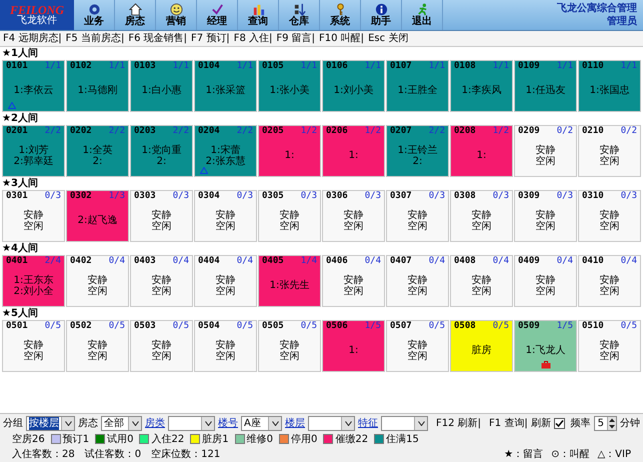  What do you see at coordinates (296, 38) in the screenshot?
I see `shortcut-link: F9 留言|` at bounding box center [296, 38].